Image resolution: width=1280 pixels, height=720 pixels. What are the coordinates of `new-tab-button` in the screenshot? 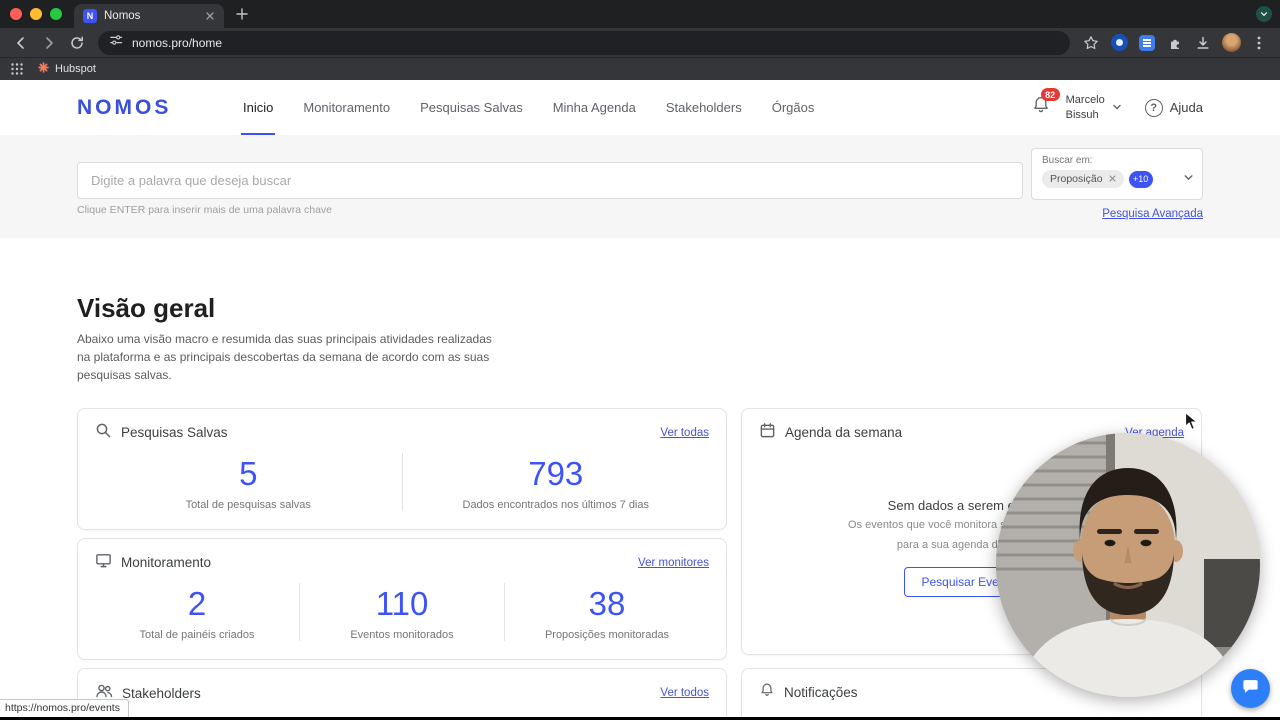 It's located at (242, 14).